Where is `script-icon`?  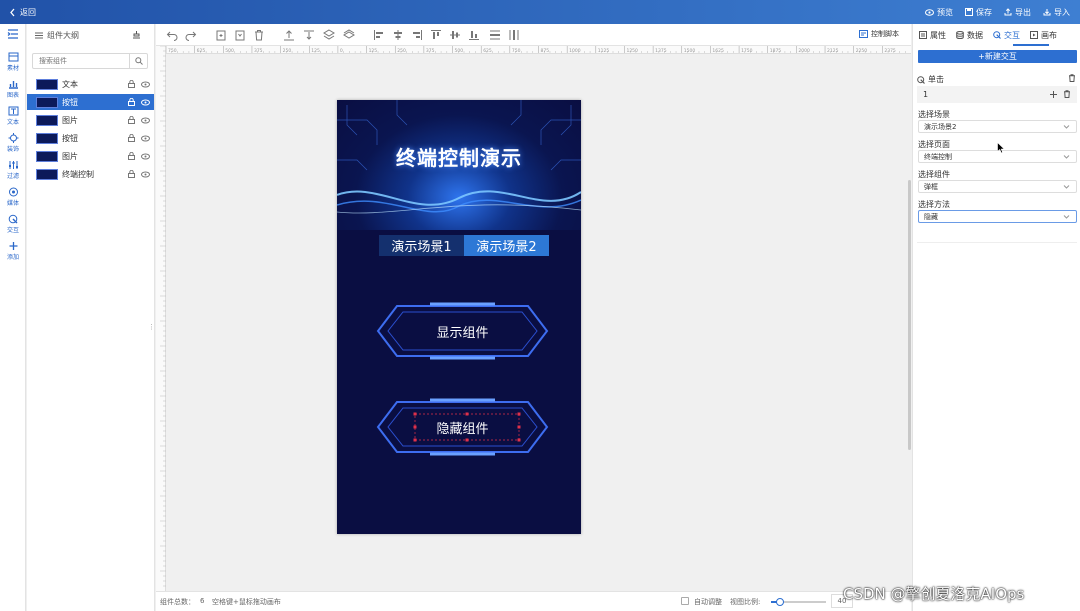 script-icon is located at coordinates (863, 34).